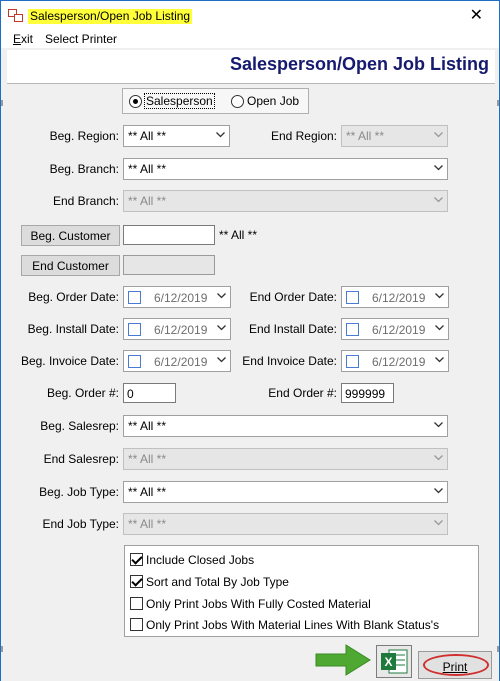 The height and width of the screenshot is (681, 500). I want to click on print-button: Print, so click(455, 665).